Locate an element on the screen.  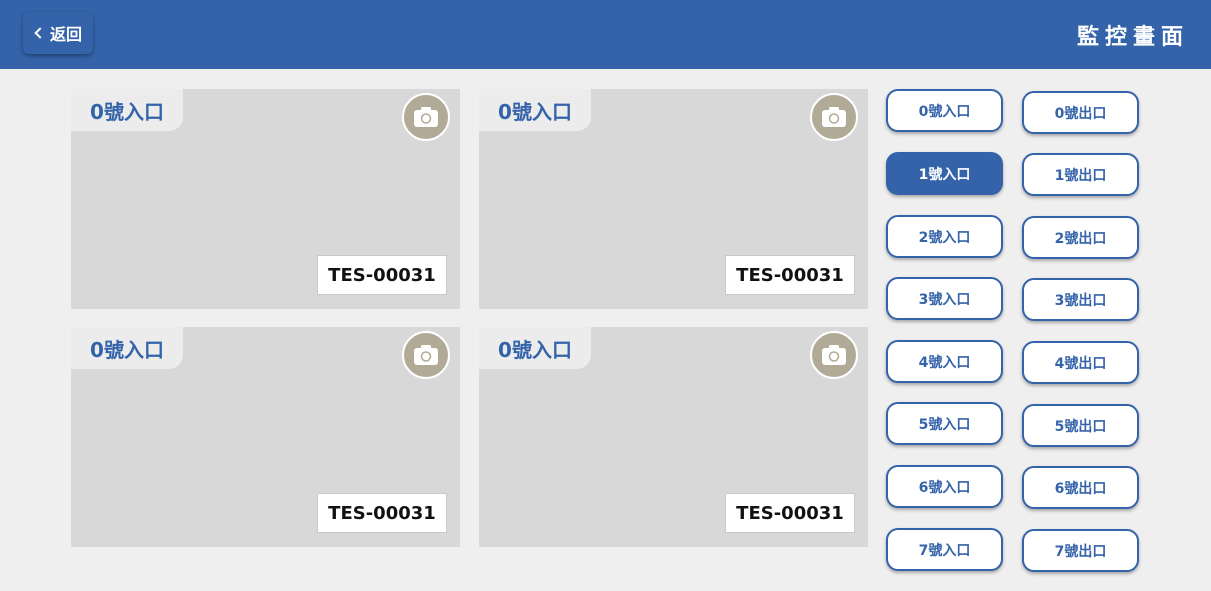
entrance-7-button: 7號入口 is located at coordinates (944, 549).